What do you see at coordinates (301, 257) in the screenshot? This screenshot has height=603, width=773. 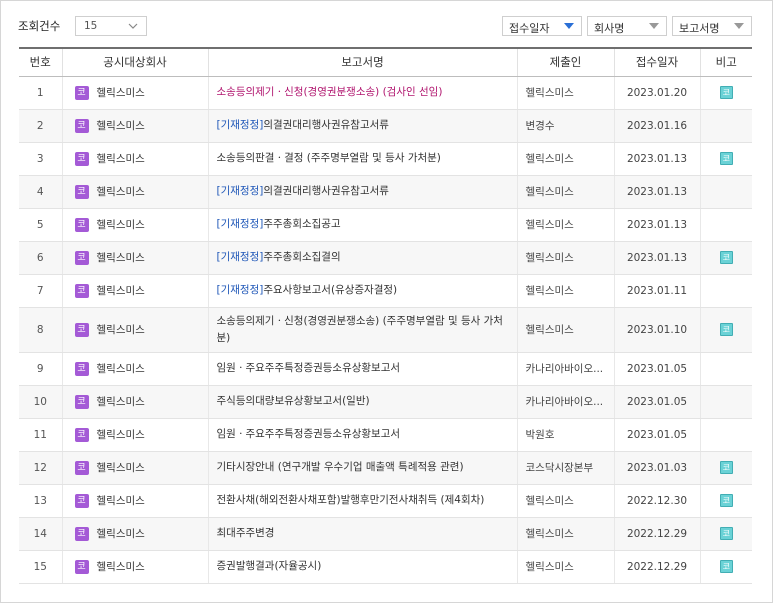 I see `report-link: 주주총회소집결의` at bounding box center [301, 257].